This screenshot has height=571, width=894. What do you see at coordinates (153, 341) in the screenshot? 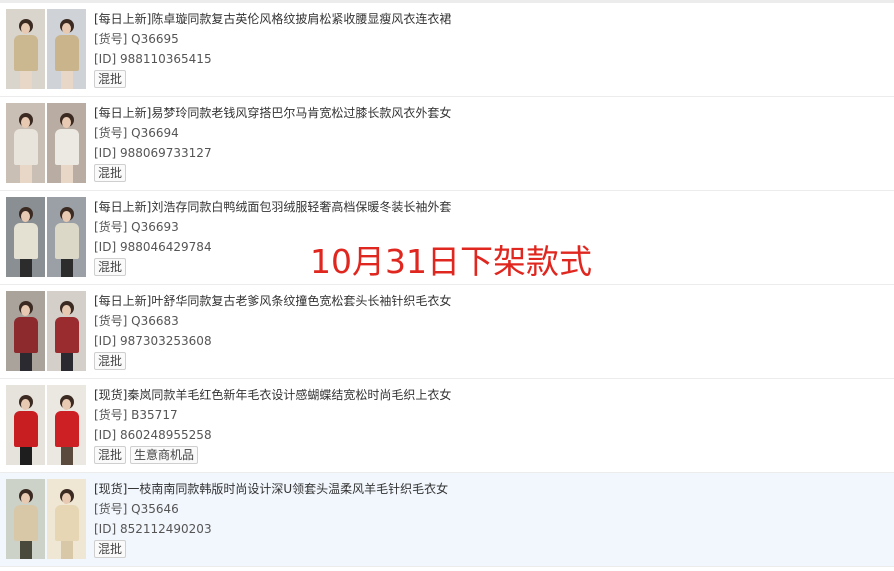
I see `product-id: [ID] 987303253608` at bounding box center [153, 341].